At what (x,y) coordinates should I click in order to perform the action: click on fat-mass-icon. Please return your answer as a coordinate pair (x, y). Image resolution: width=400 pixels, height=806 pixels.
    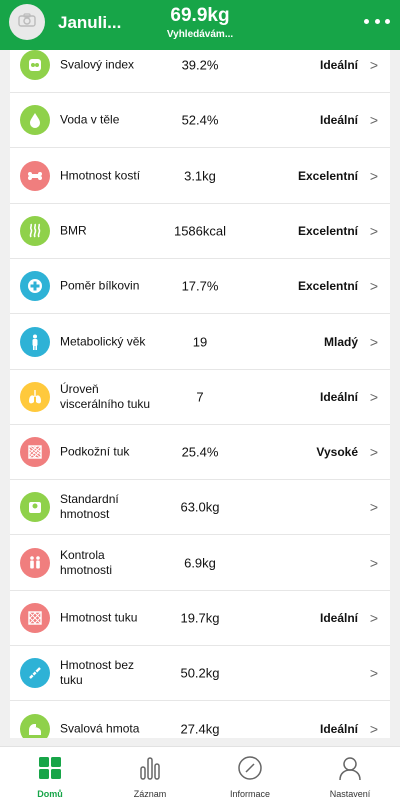
    Looking at the image, I should click on (35, 618).